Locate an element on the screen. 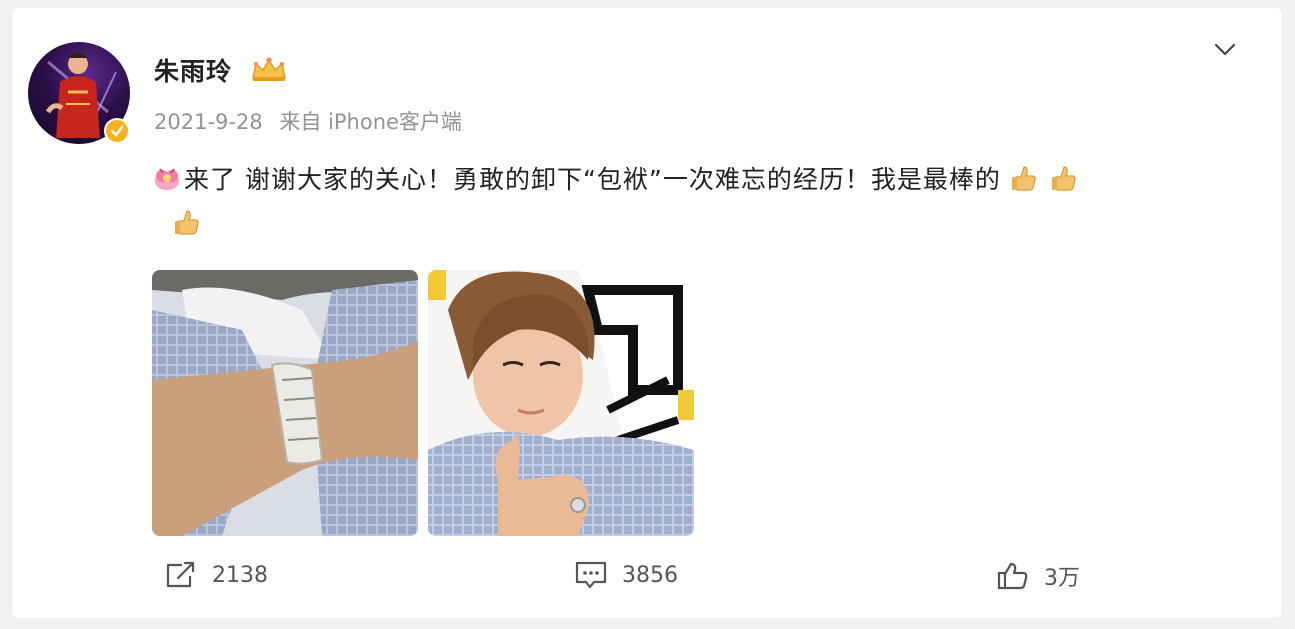 This screenshot has height=629, width=1295. chevron-down-icon is located at coordinates (1225, 49).